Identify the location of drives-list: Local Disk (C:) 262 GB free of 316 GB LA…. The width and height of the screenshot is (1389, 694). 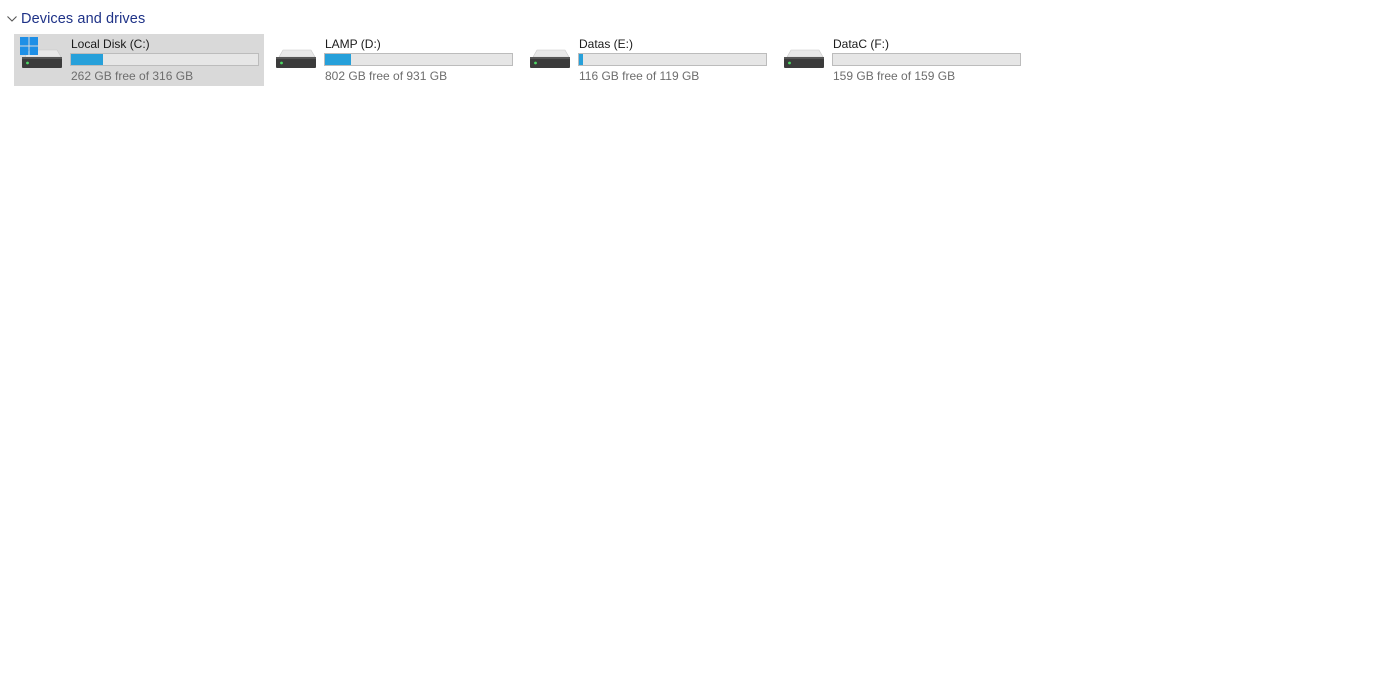
(522, 60).